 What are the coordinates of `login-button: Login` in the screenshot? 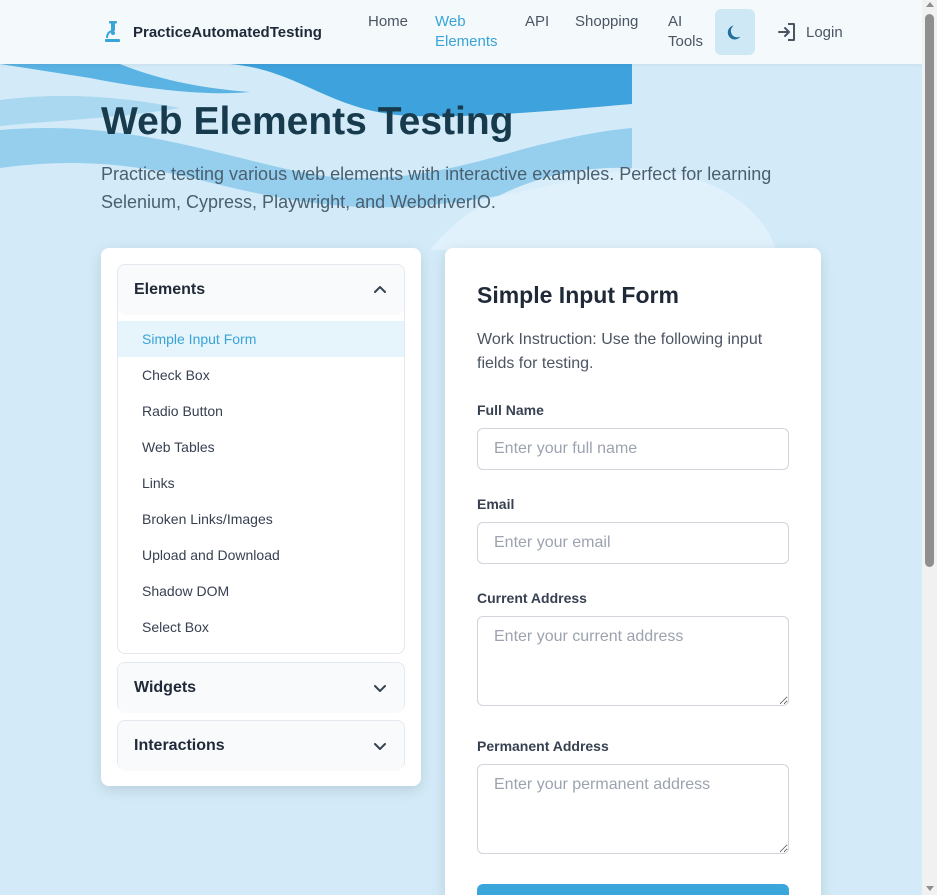 It's located at (809, 32).